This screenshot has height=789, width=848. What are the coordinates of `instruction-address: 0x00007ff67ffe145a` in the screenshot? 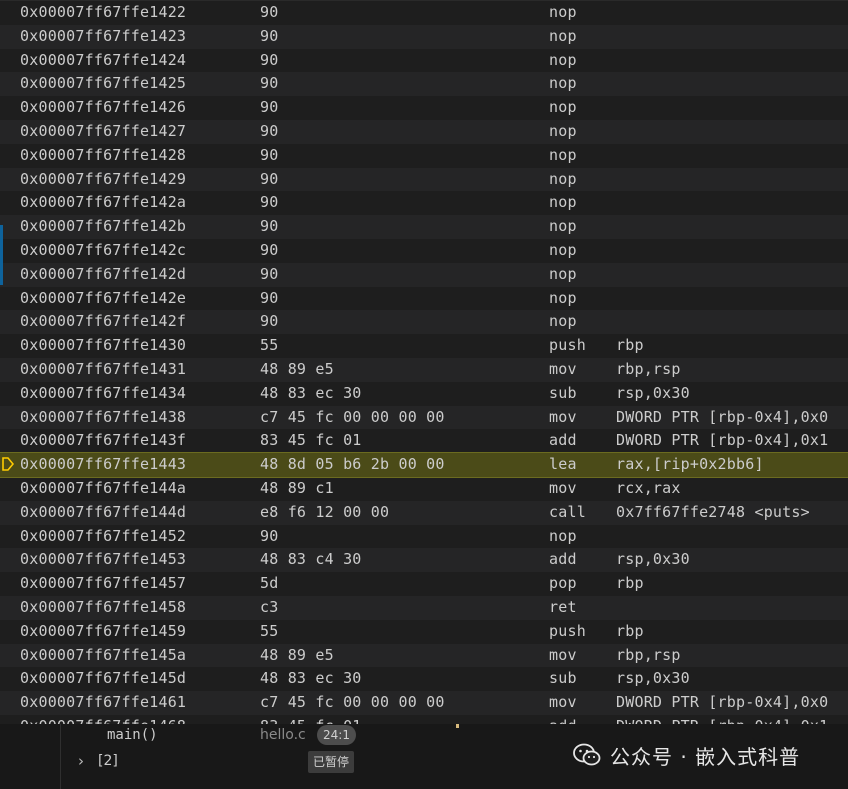 It's located at (103, 654).